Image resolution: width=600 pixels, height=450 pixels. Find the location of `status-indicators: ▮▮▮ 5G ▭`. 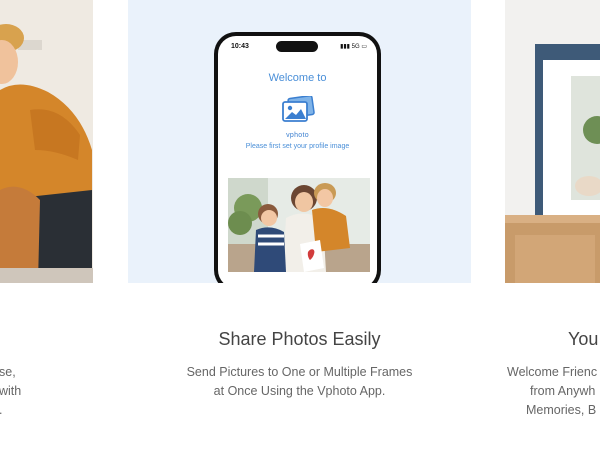

status-indicators: ▮▮▮ 5G ▭ is located at coordinates (353, 46).